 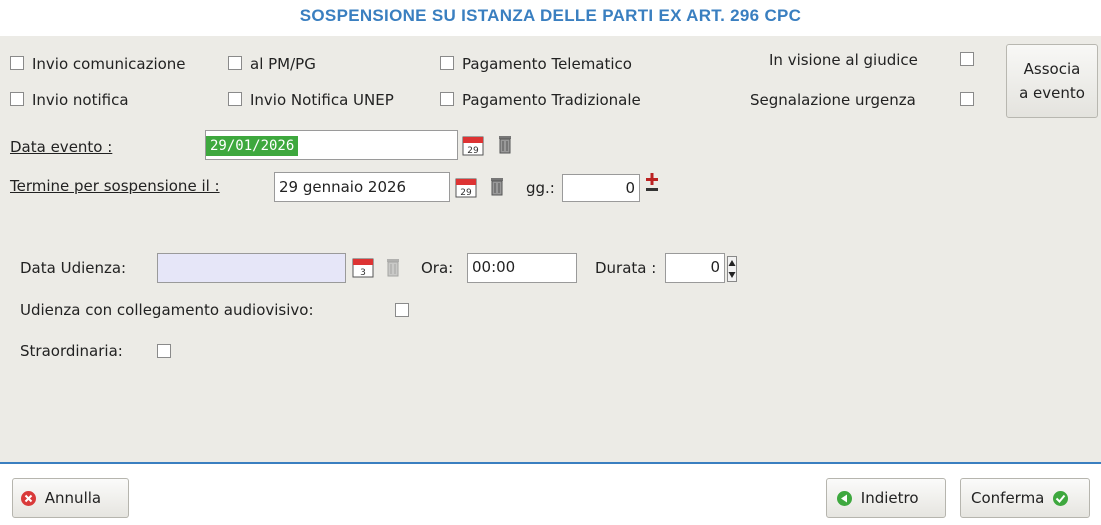 What do you see at coordinates (695, 268) in the screenshot?
I see `durata-input: 0` at bounding box center [695, 268].